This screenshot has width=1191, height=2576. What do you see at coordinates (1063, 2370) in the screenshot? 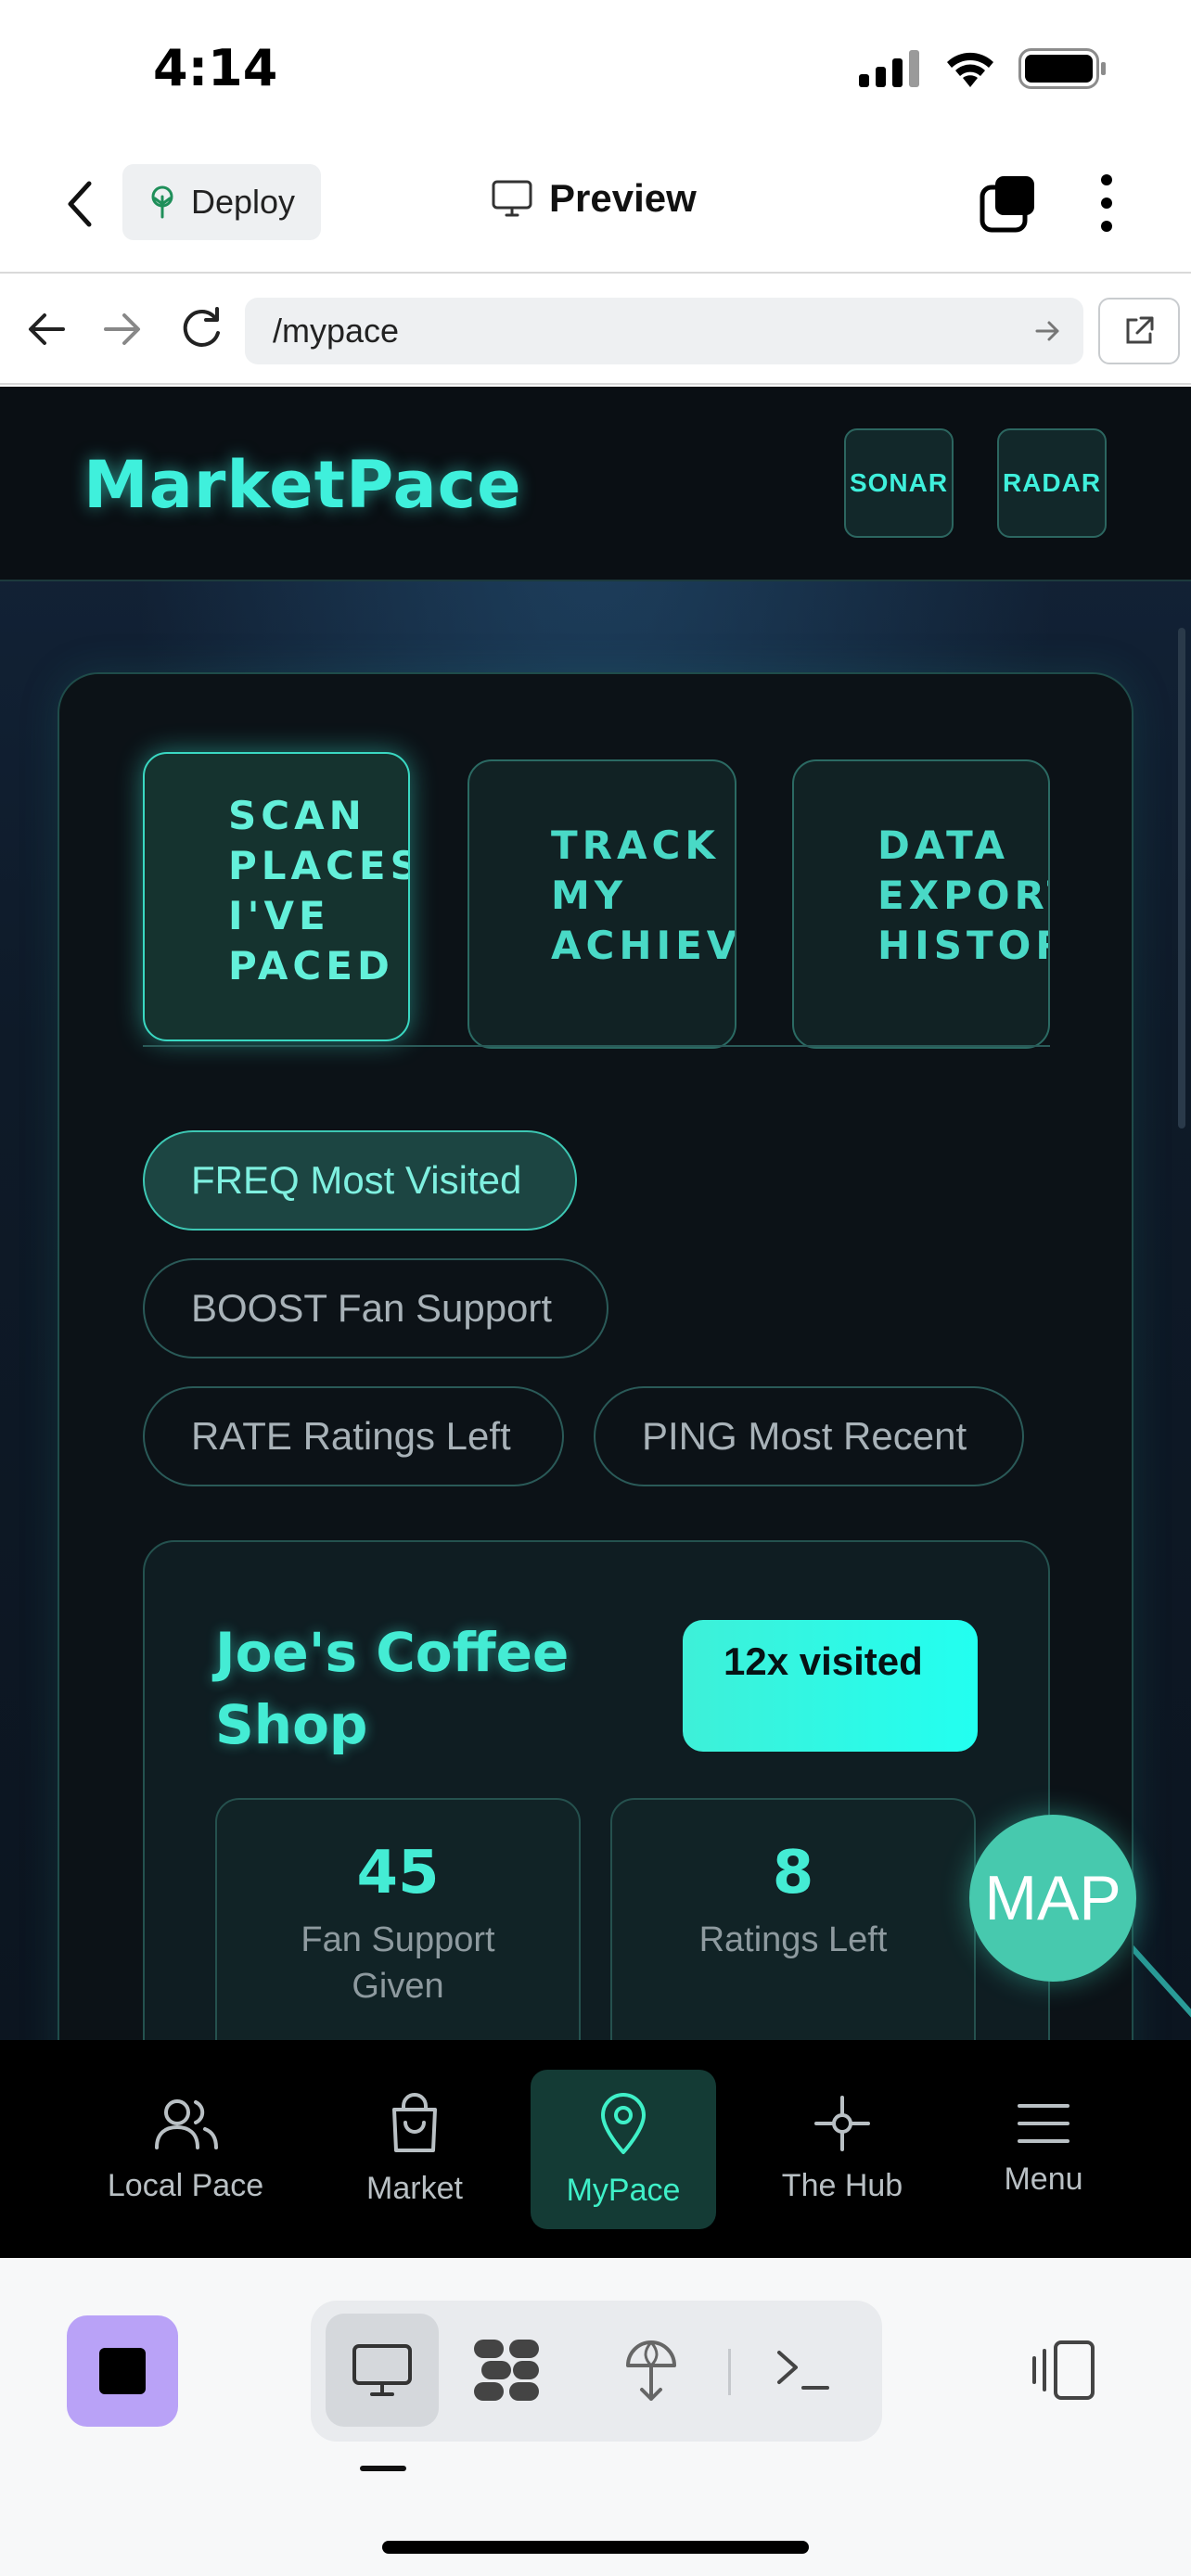
I see `devices-icon` at bounding box center [1063, 2370].